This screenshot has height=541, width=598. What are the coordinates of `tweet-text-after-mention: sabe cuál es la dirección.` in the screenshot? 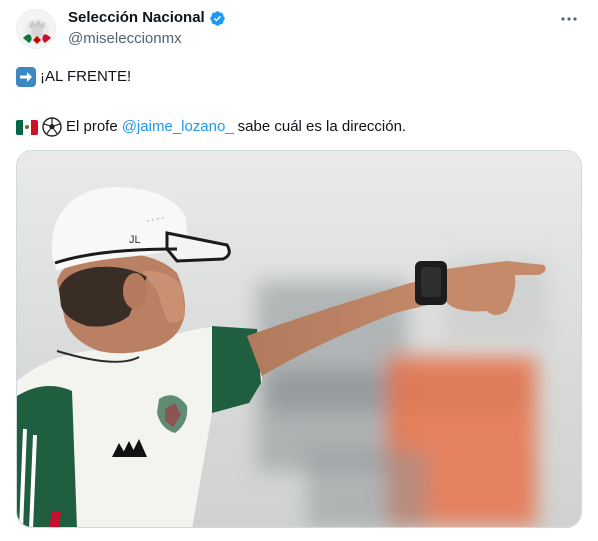 It's located at (322, 126).